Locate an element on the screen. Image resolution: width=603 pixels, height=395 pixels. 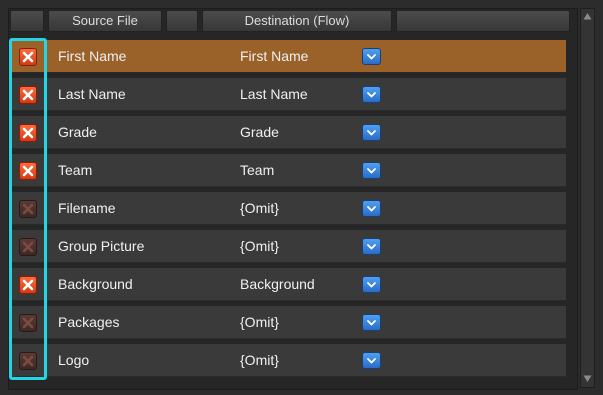
destination-field-value: Background is located at coordinates (277, 284).